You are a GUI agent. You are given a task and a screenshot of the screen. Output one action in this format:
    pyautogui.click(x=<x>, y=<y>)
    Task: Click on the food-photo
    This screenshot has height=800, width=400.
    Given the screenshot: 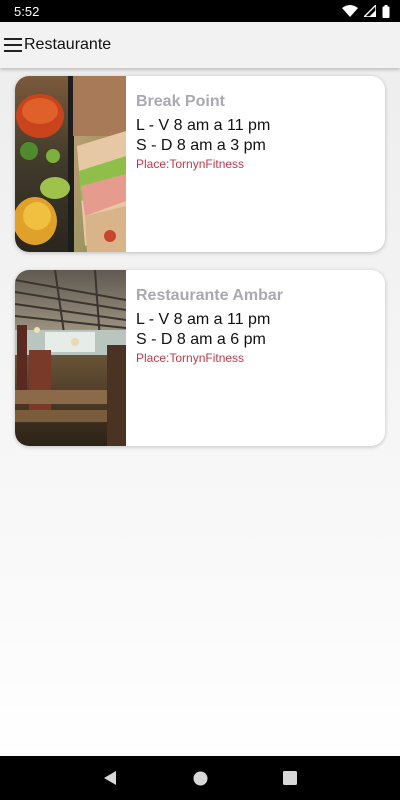 What is the action you would take?
    pyautogui.click(x=70, y=164)
    